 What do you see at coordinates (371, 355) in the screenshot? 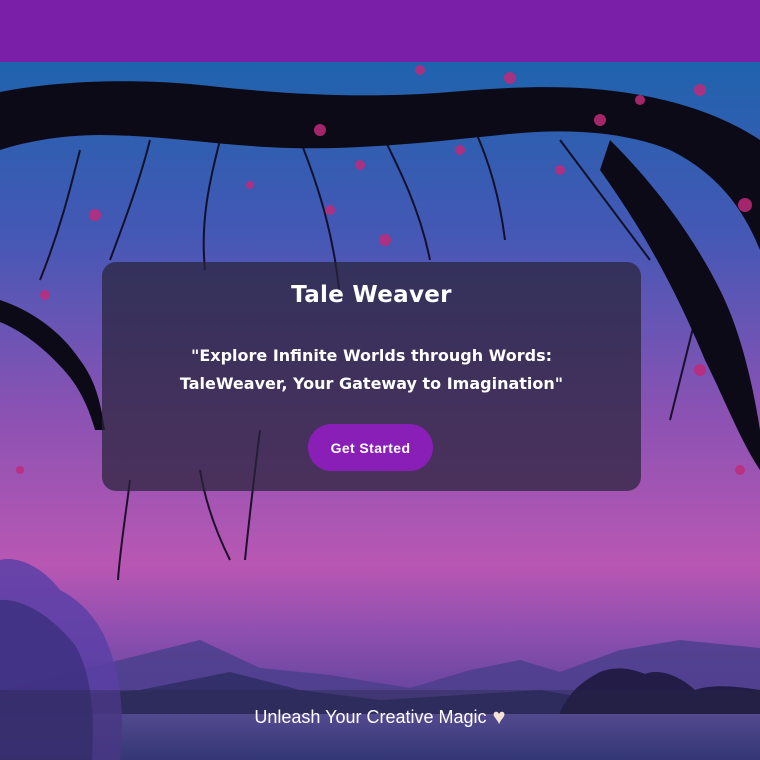
I see `hero-tagline-line-1: "Explore Infinite Worlds through Words:` at bounding box center [371, 355].